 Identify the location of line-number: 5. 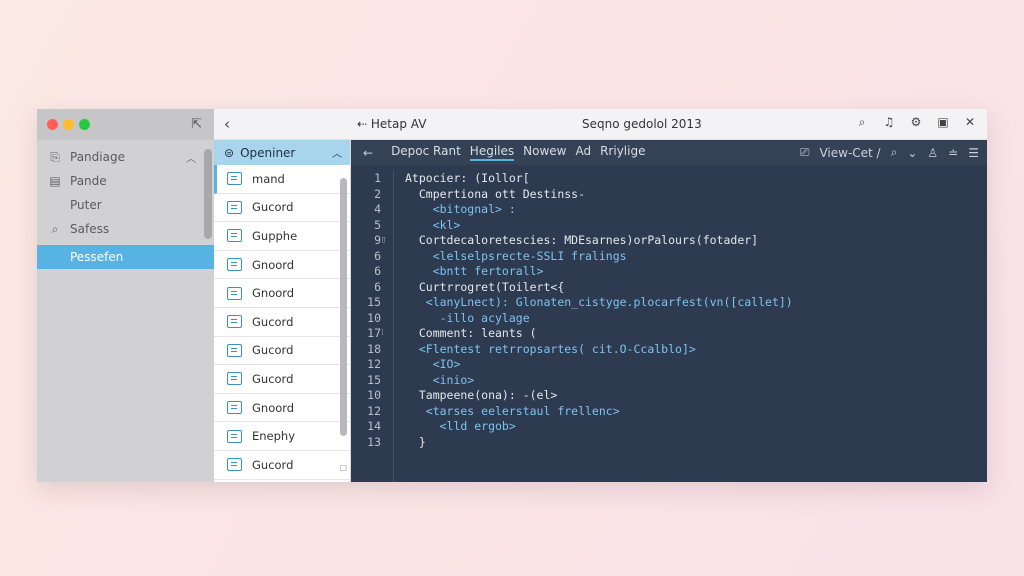
(377, 224).